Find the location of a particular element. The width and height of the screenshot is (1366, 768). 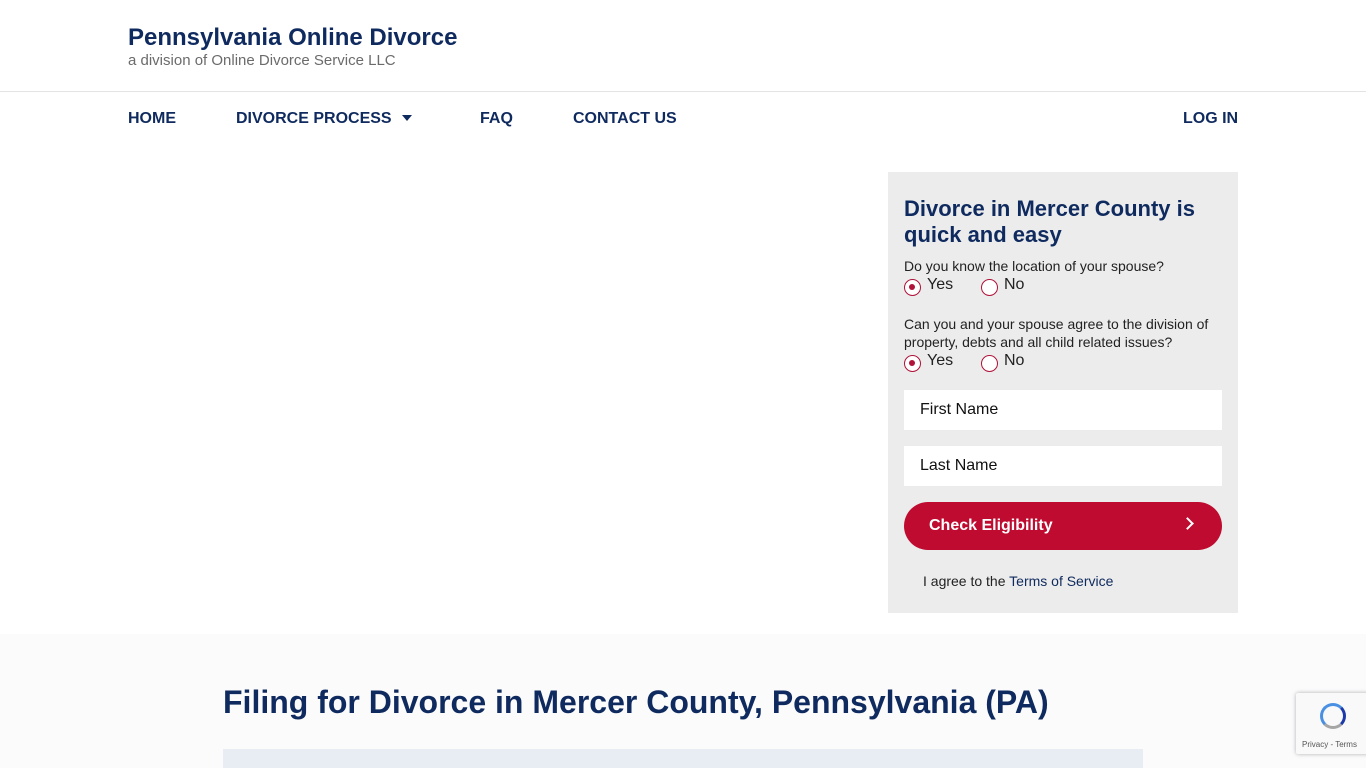

last-name-input is located at coordinates (1063, 466).